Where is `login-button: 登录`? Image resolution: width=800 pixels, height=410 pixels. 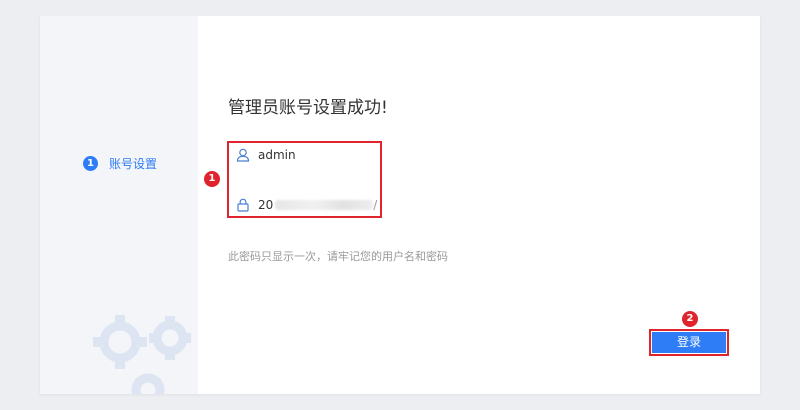 login-button: 登录 is located at coordinates (689, 342).